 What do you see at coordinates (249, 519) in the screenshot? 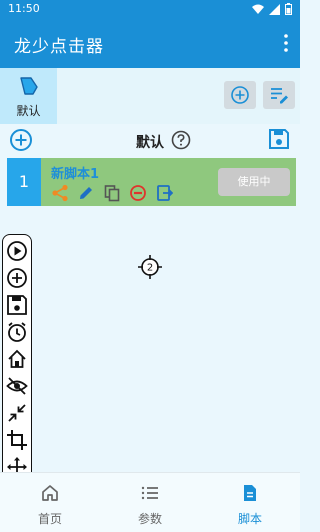
I see `nav-scripts-label: 脚本` at bounding box center [249, 519].